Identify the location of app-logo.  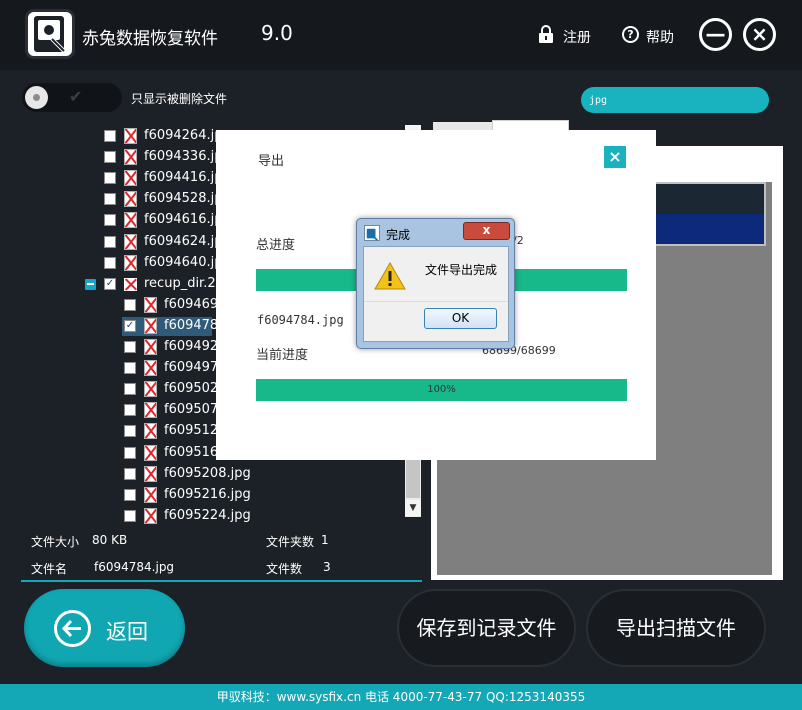
(50, 34).